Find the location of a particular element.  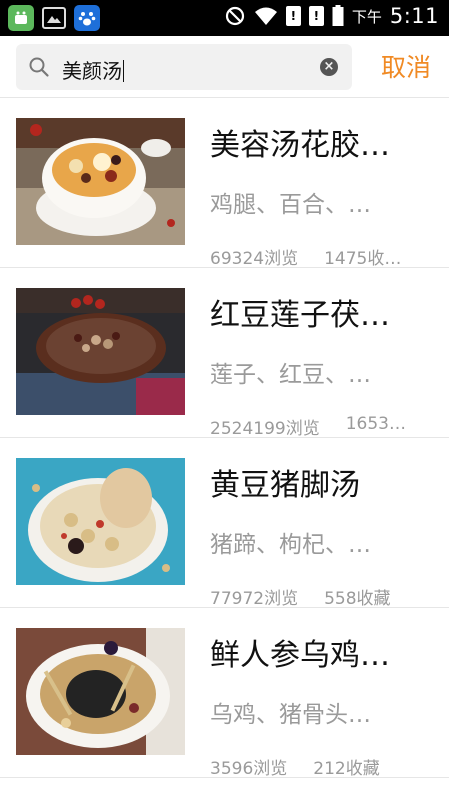

search-bar: 美颜汤 × 取消 is located at coordinates (224, 67).